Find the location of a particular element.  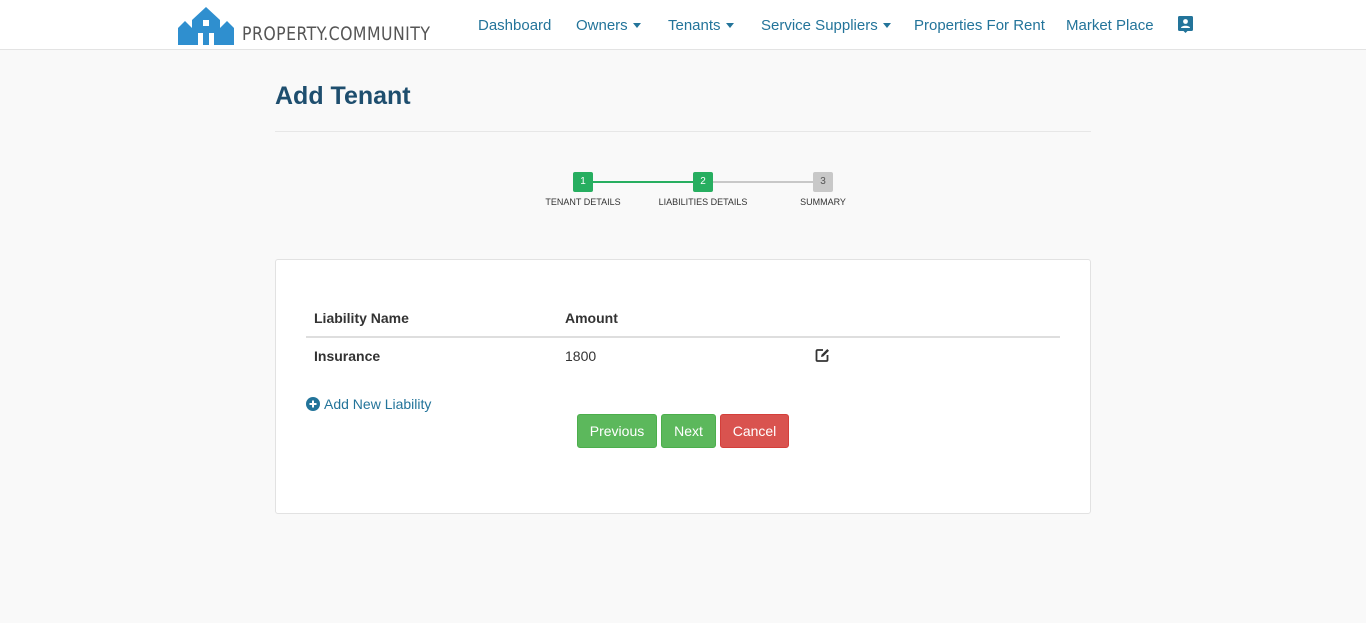

nav-properties-for-rent-label: Properties For Rent is located at coordinates (979, 25).